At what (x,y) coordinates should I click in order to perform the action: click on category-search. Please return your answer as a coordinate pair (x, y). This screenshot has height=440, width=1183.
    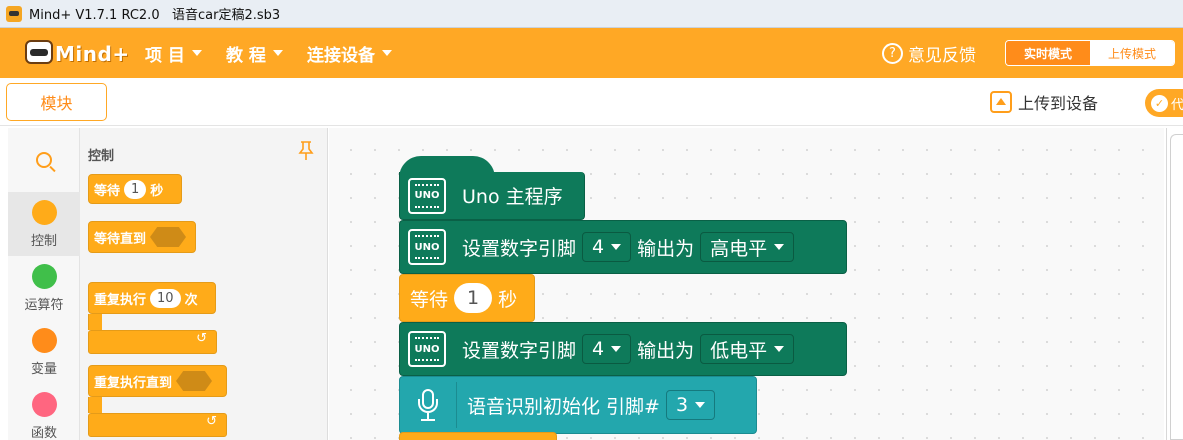
    Looking at the image, I should click on (44, 160).